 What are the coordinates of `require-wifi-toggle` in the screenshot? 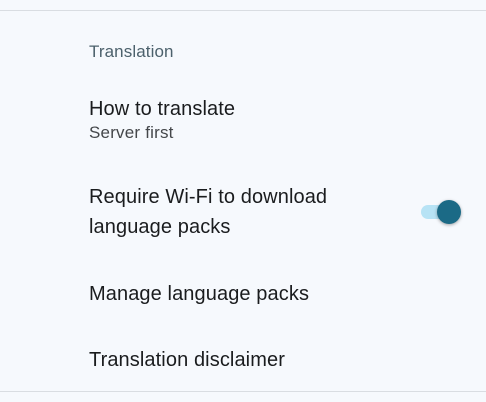 It's located at (442, 212).